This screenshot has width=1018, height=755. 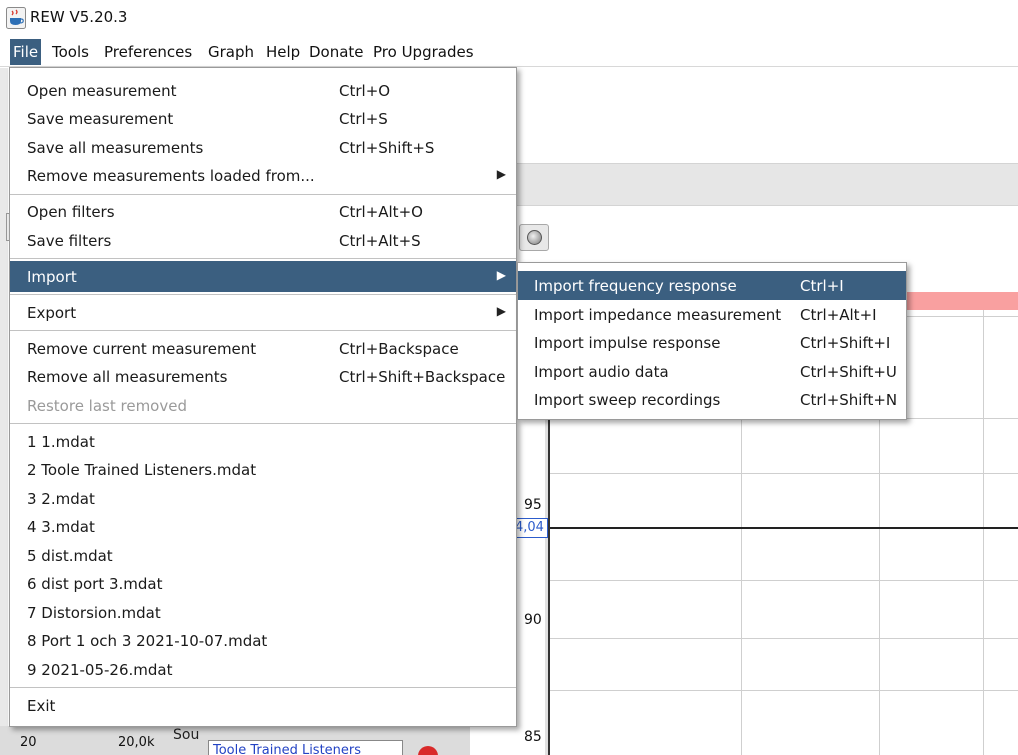 What do you see at coordinates (283, 52) in the screenshot?
I see `menu-help: Help` at bounding box center [283, 52].